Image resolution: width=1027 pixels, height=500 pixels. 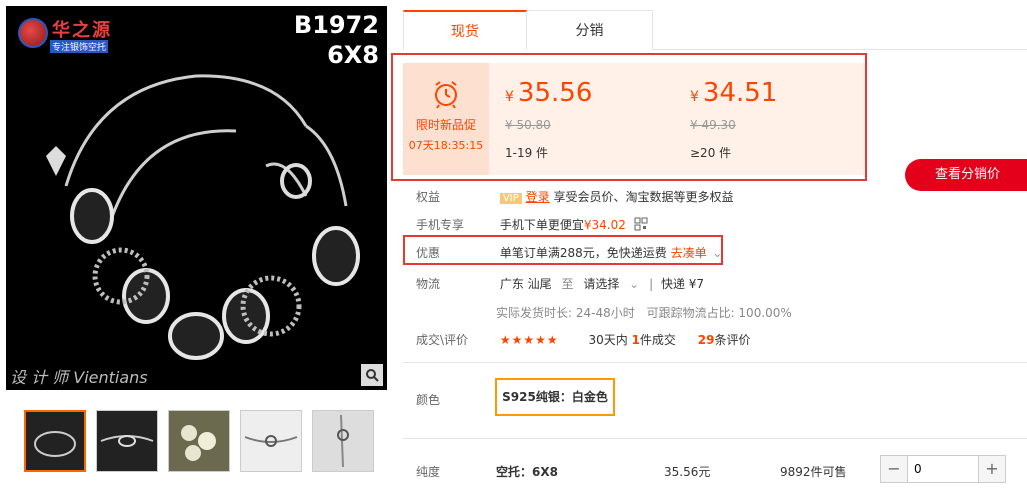 I want to click on destination-select: 请选择, so click(x=601, y=284).